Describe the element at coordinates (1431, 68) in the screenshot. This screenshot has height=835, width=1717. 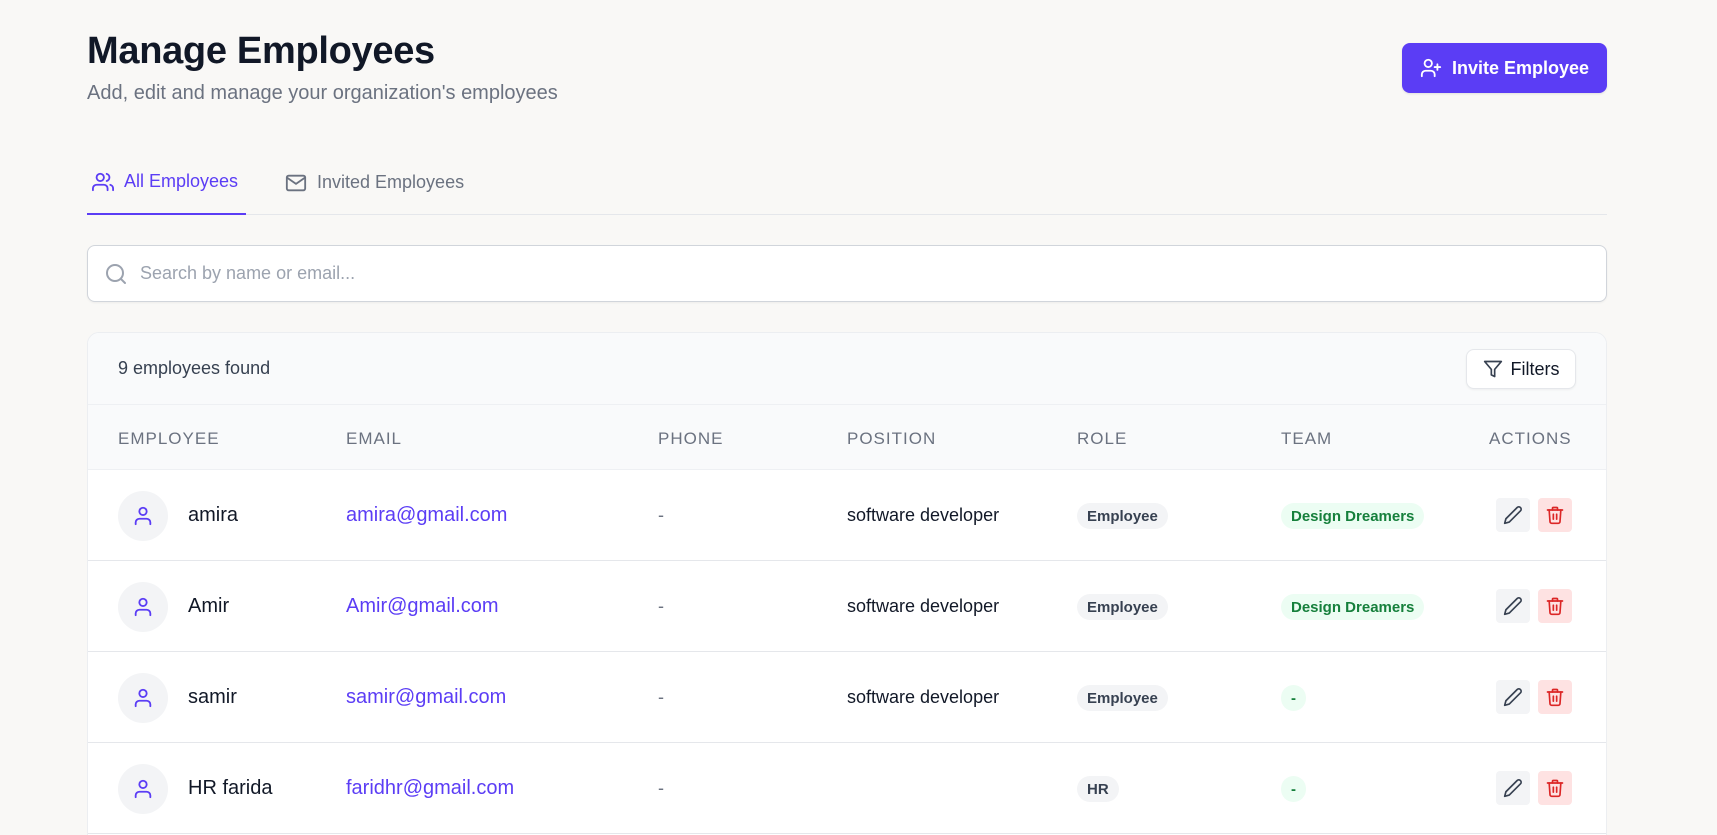
I see `user-plus-icon` at that location.